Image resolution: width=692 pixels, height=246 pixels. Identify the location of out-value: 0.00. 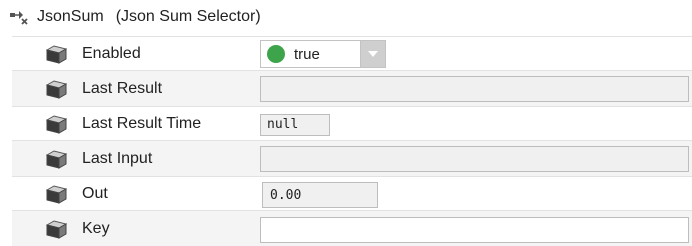
(286, 195).